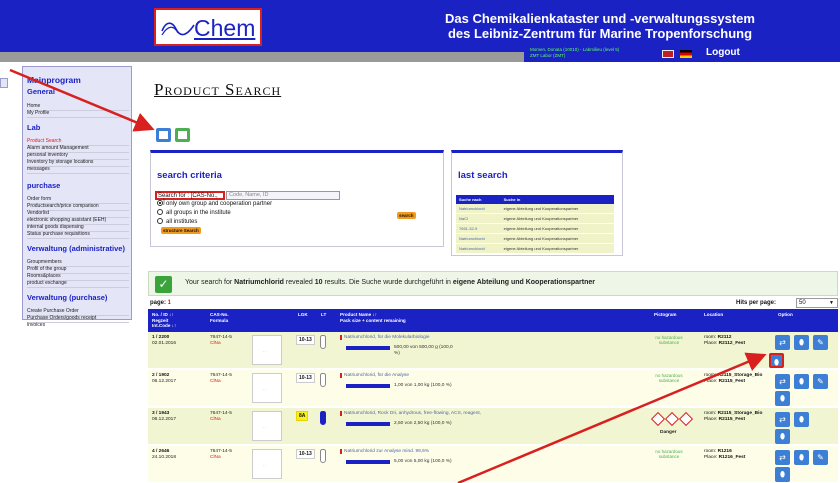 Image resolution: width=840 pixels, height=483 pixels. I want to click on row-id: 3 / 1943, so click(160, 413).